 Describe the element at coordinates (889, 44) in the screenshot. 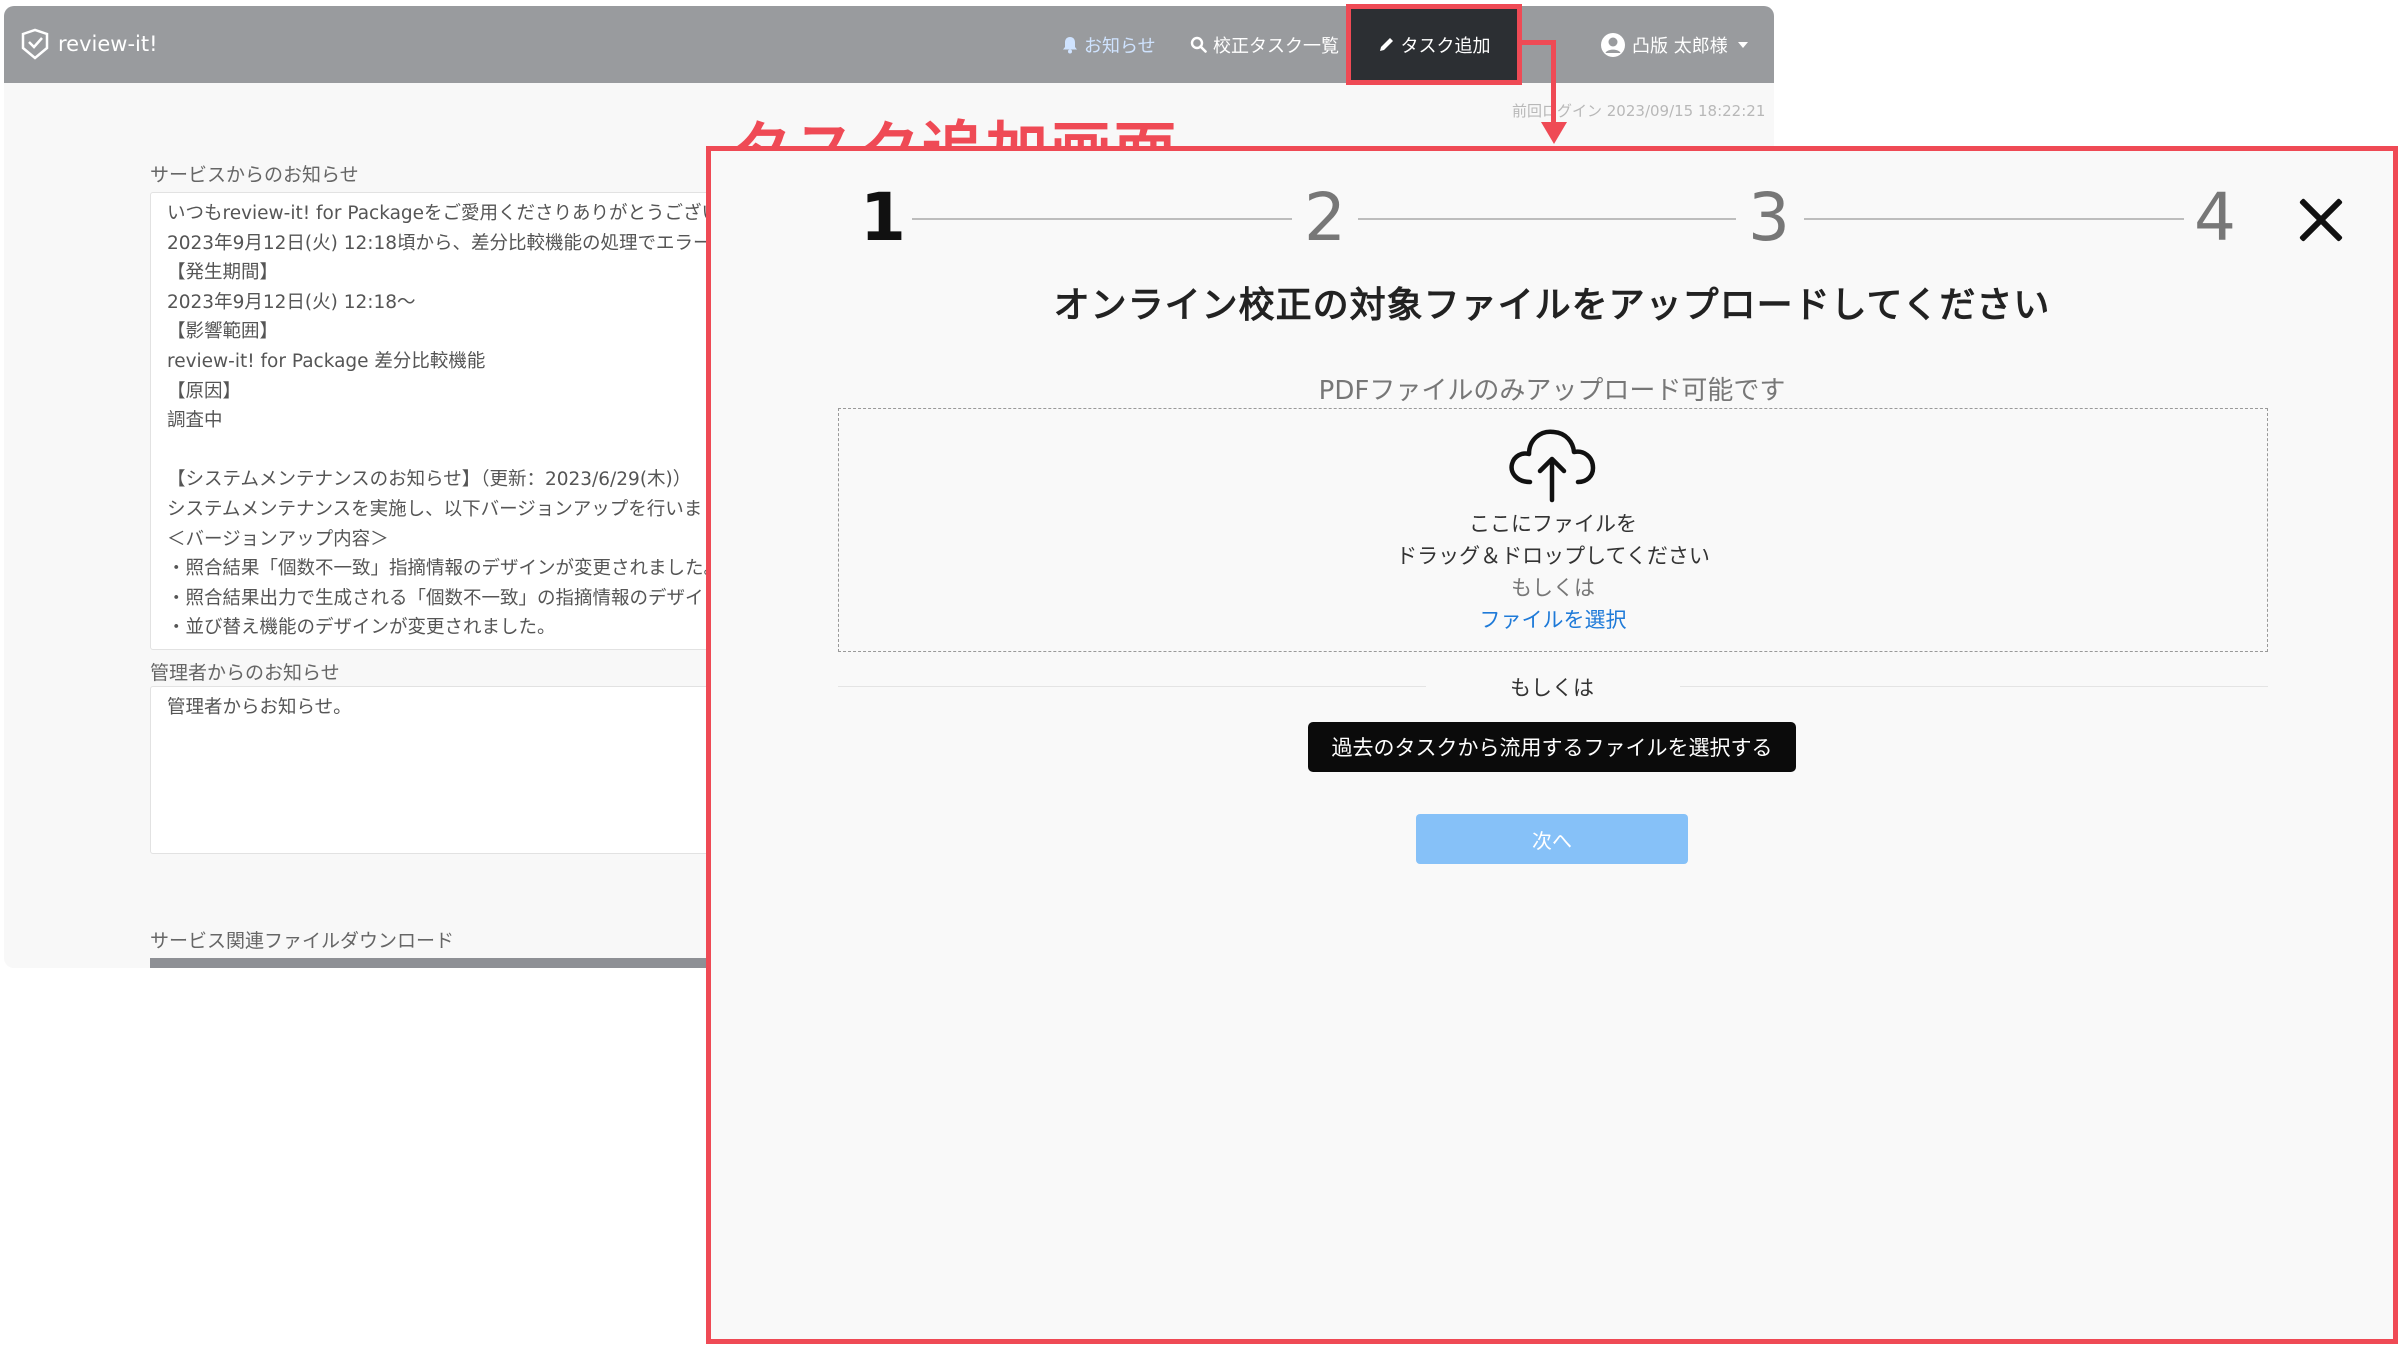

I see `top-navbar: review-it! お知らせ 校正タスク一覧 タスク追加 凸版 太郎様` at that location.